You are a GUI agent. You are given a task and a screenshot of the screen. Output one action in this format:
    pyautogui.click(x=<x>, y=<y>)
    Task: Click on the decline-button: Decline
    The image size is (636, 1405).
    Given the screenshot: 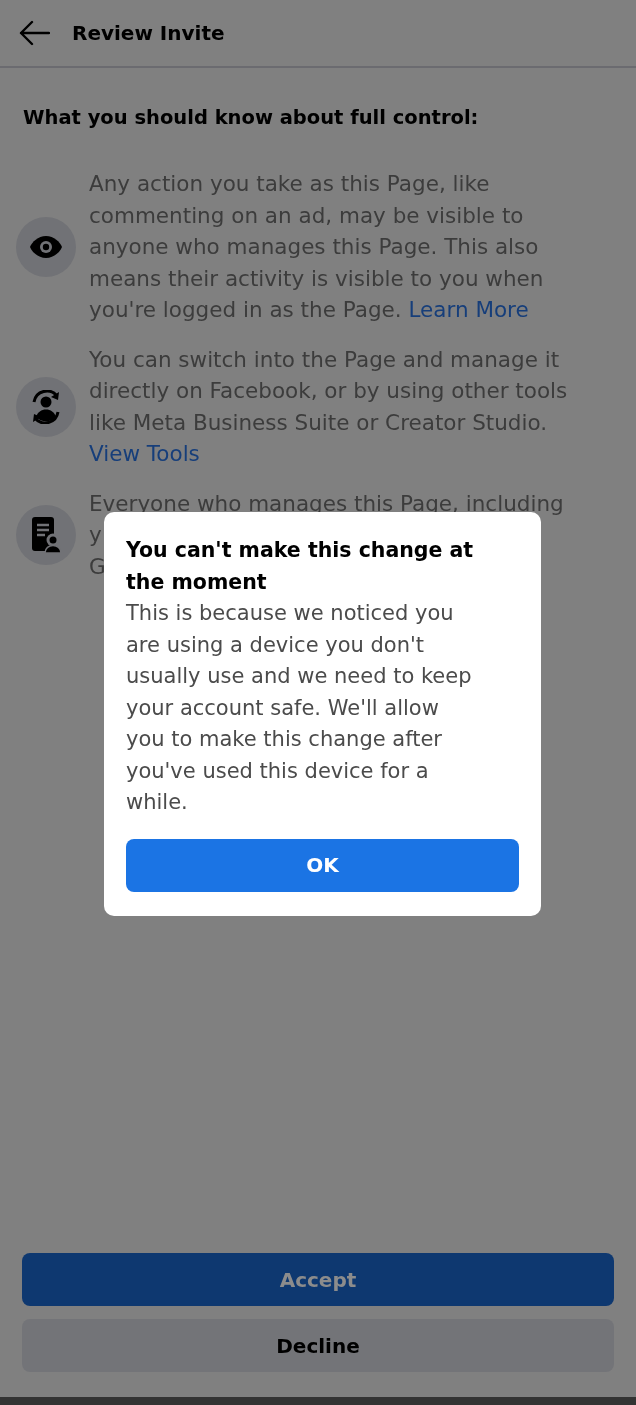 What is the action you would take?
    pyautogui.click(x=318, y=1345)
    